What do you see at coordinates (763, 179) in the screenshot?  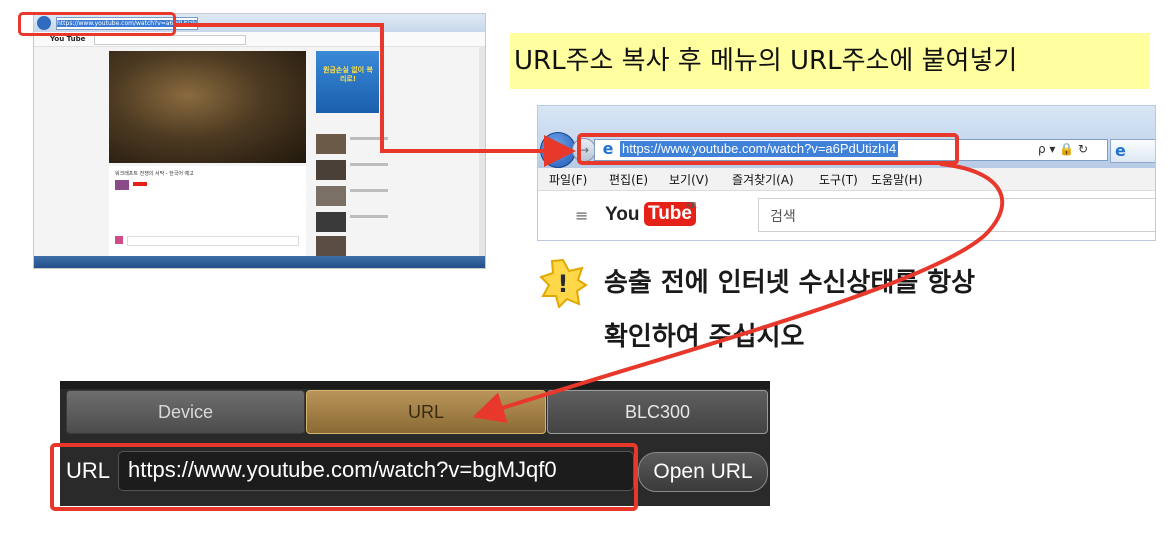 I see `menu-favorites: 즐겨찾기(A)` at bounding box center [763, 179].